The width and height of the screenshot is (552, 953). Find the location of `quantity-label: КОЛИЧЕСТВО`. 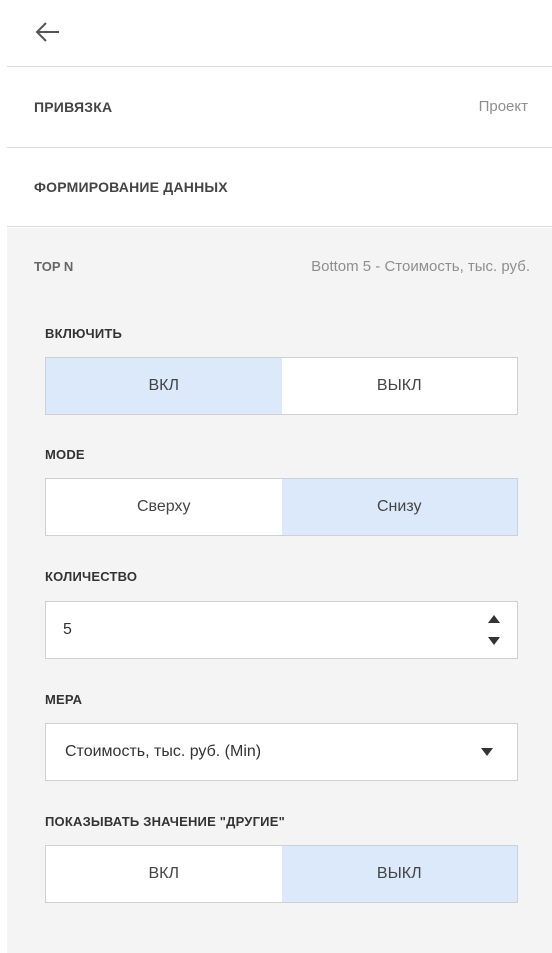

quantity-label: КОЛИЧЕСТВО is located at coordinates (91, 576).